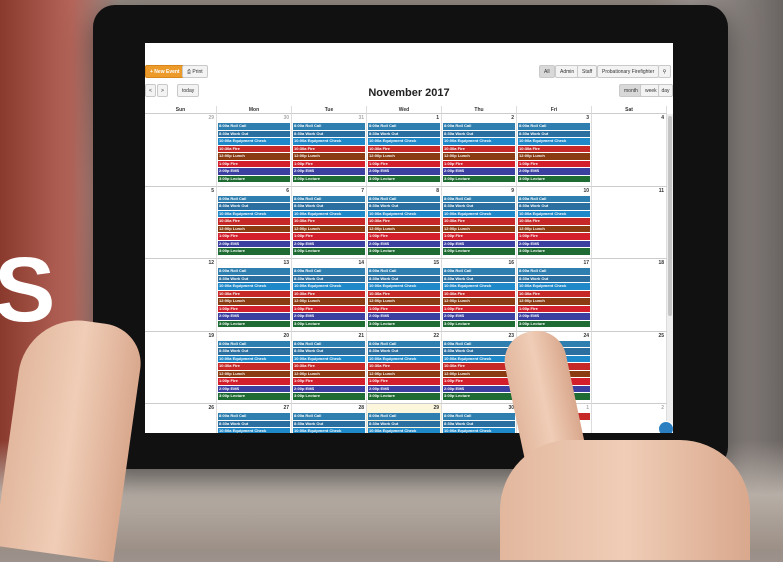 The width and height of the screenshot is (783, 562). What do you see at coordinates (587, 71) in the screenshot?
I see `filter-staff-button: Staff` at bounding box center [587, 71].